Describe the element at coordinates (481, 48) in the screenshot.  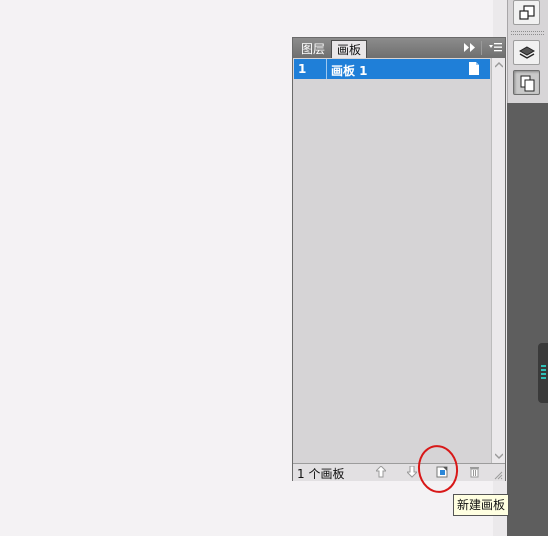
I see `tab-bar-separator` at that location.